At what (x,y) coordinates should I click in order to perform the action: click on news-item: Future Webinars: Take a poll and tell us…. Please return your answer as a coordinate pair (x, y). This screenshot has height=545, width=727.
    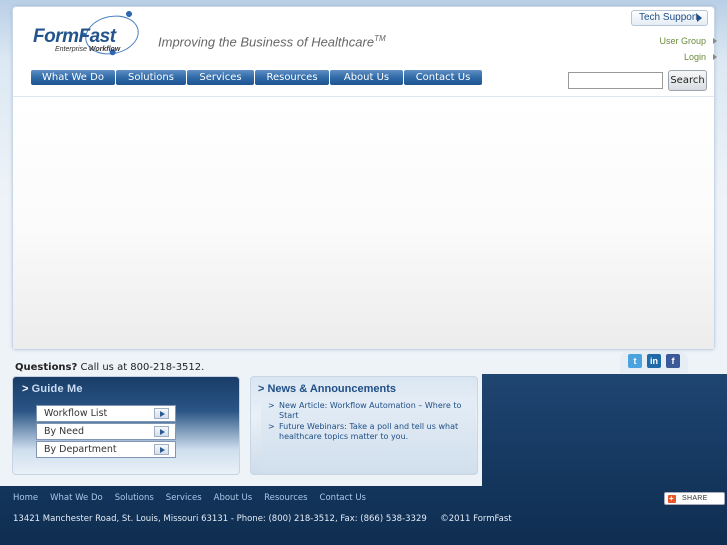
    Looking at the image, I should click on (369, 432).